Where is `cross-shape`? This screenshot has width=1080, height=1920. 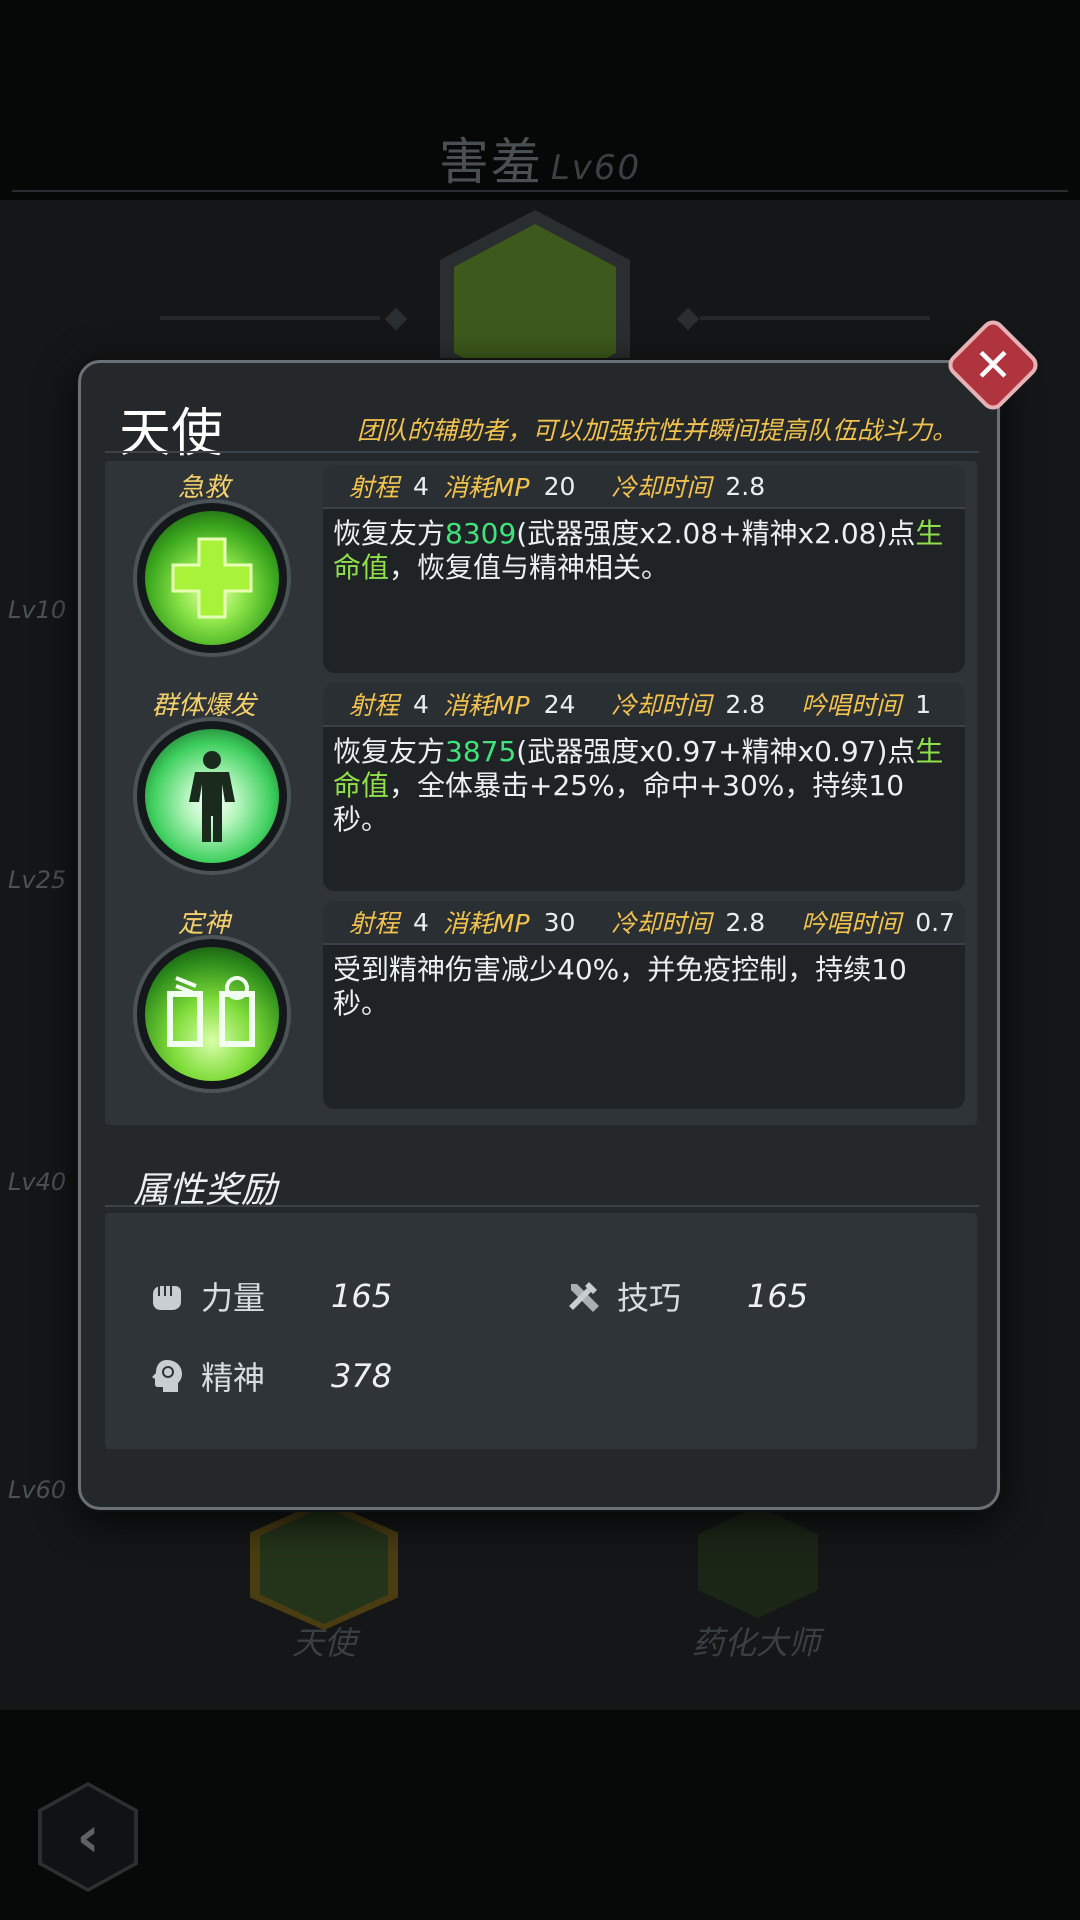
cross-shape is located at coordinates (212, 578).